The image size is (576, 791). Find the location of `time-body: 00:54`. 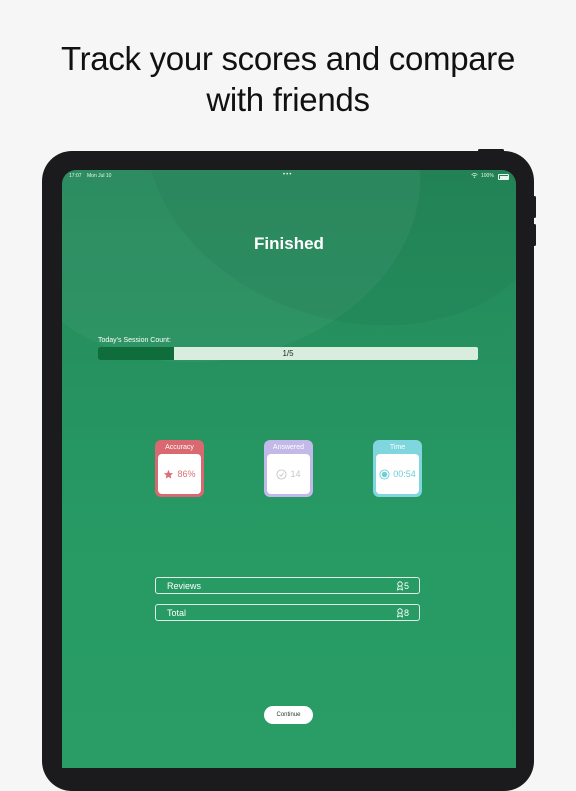

time-body: 00:54 is located at coordinates (397, 474).